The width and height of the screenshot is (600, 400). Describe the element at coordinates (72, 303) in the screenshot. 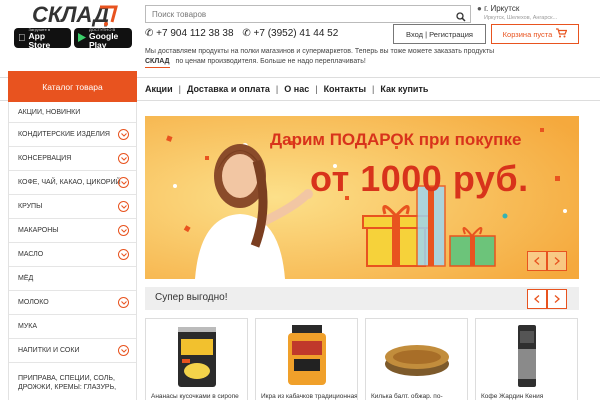

I see `sidebar-item-milk: МОЛОКО` at that location.